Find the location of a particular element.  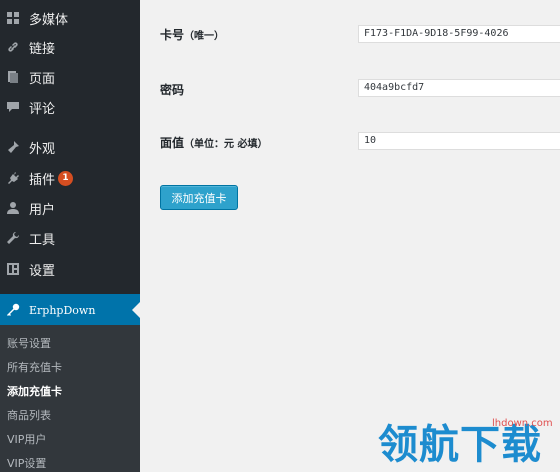

card-number-label: 卡号（唯一） is located at coordinates (192, 34).